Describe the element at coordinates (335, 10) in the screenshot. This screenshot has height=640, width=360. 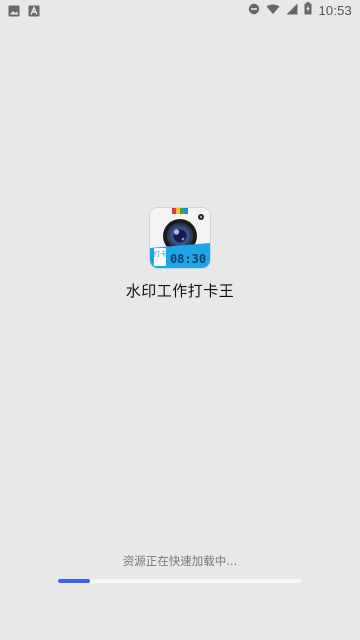
I see `clock-time: 10:53` at that location.